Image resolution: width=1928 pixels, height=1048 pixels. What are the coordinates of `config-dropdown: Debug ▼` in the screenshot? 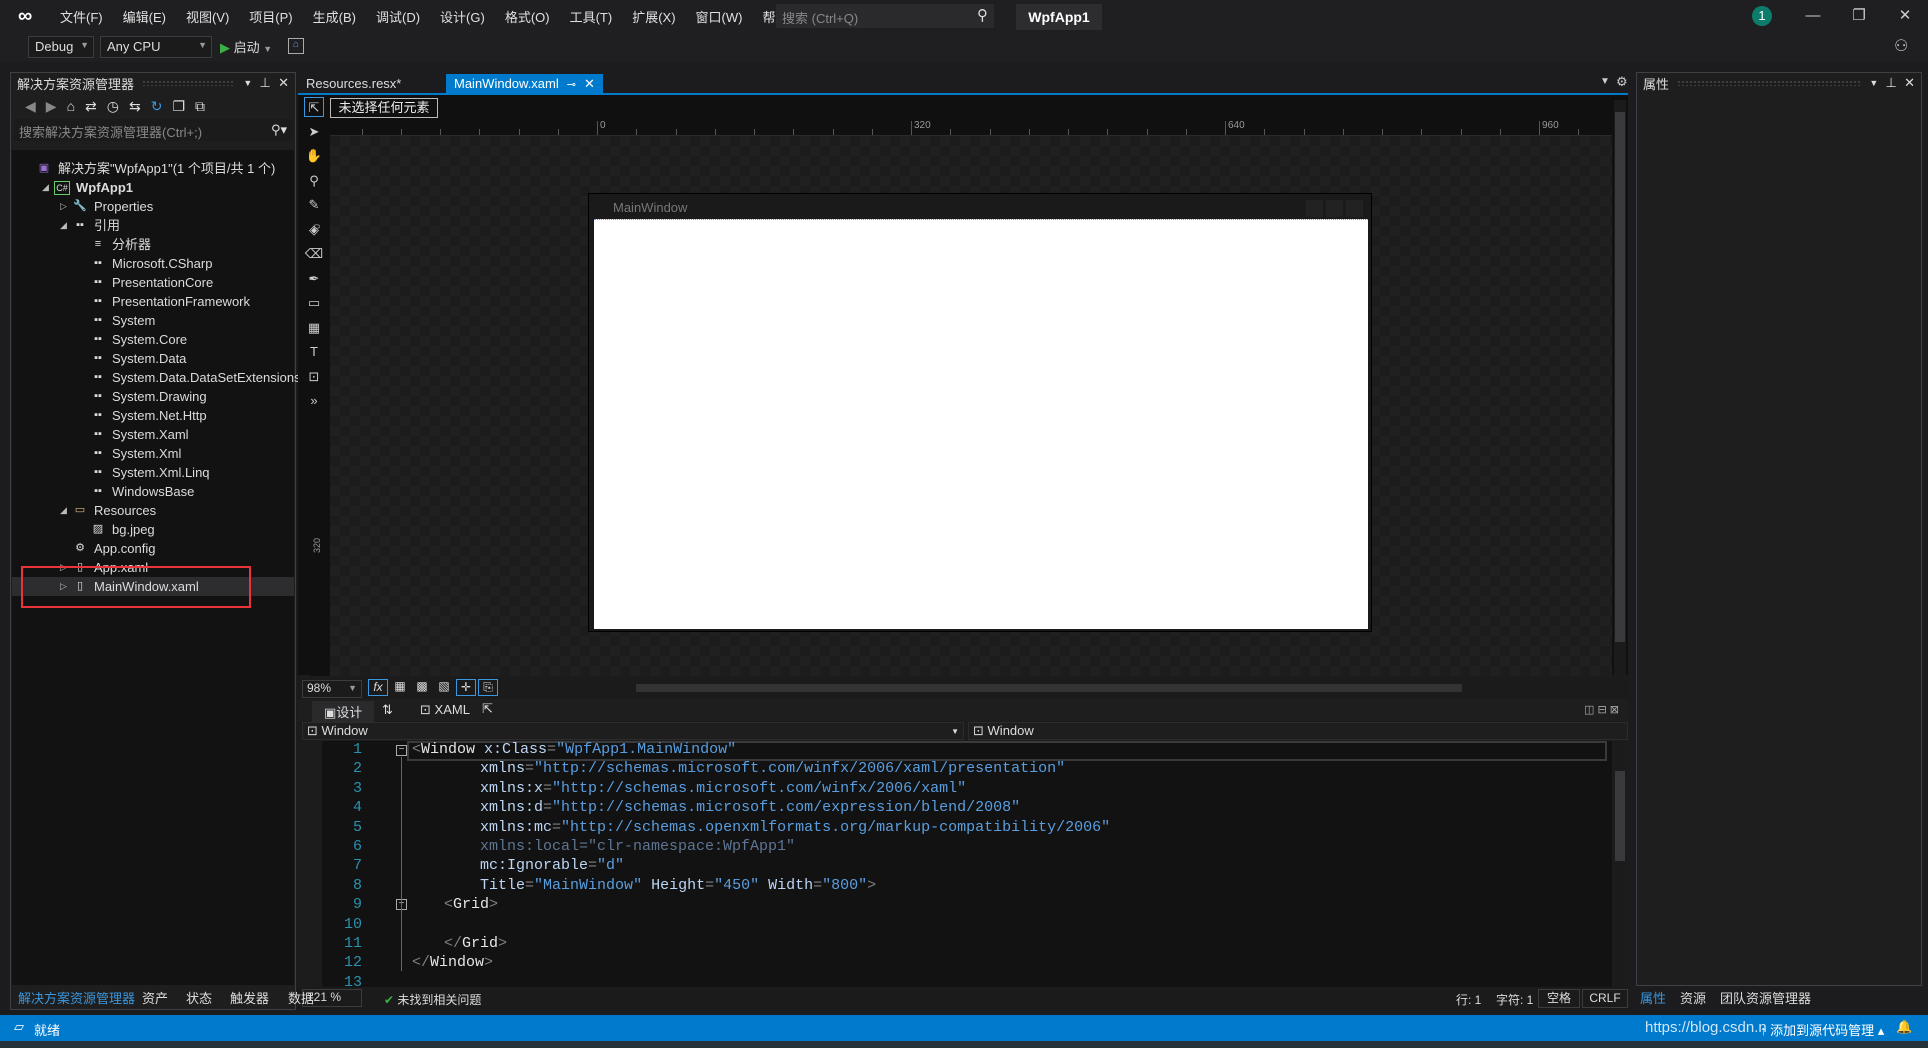 It's located at (61, 47).